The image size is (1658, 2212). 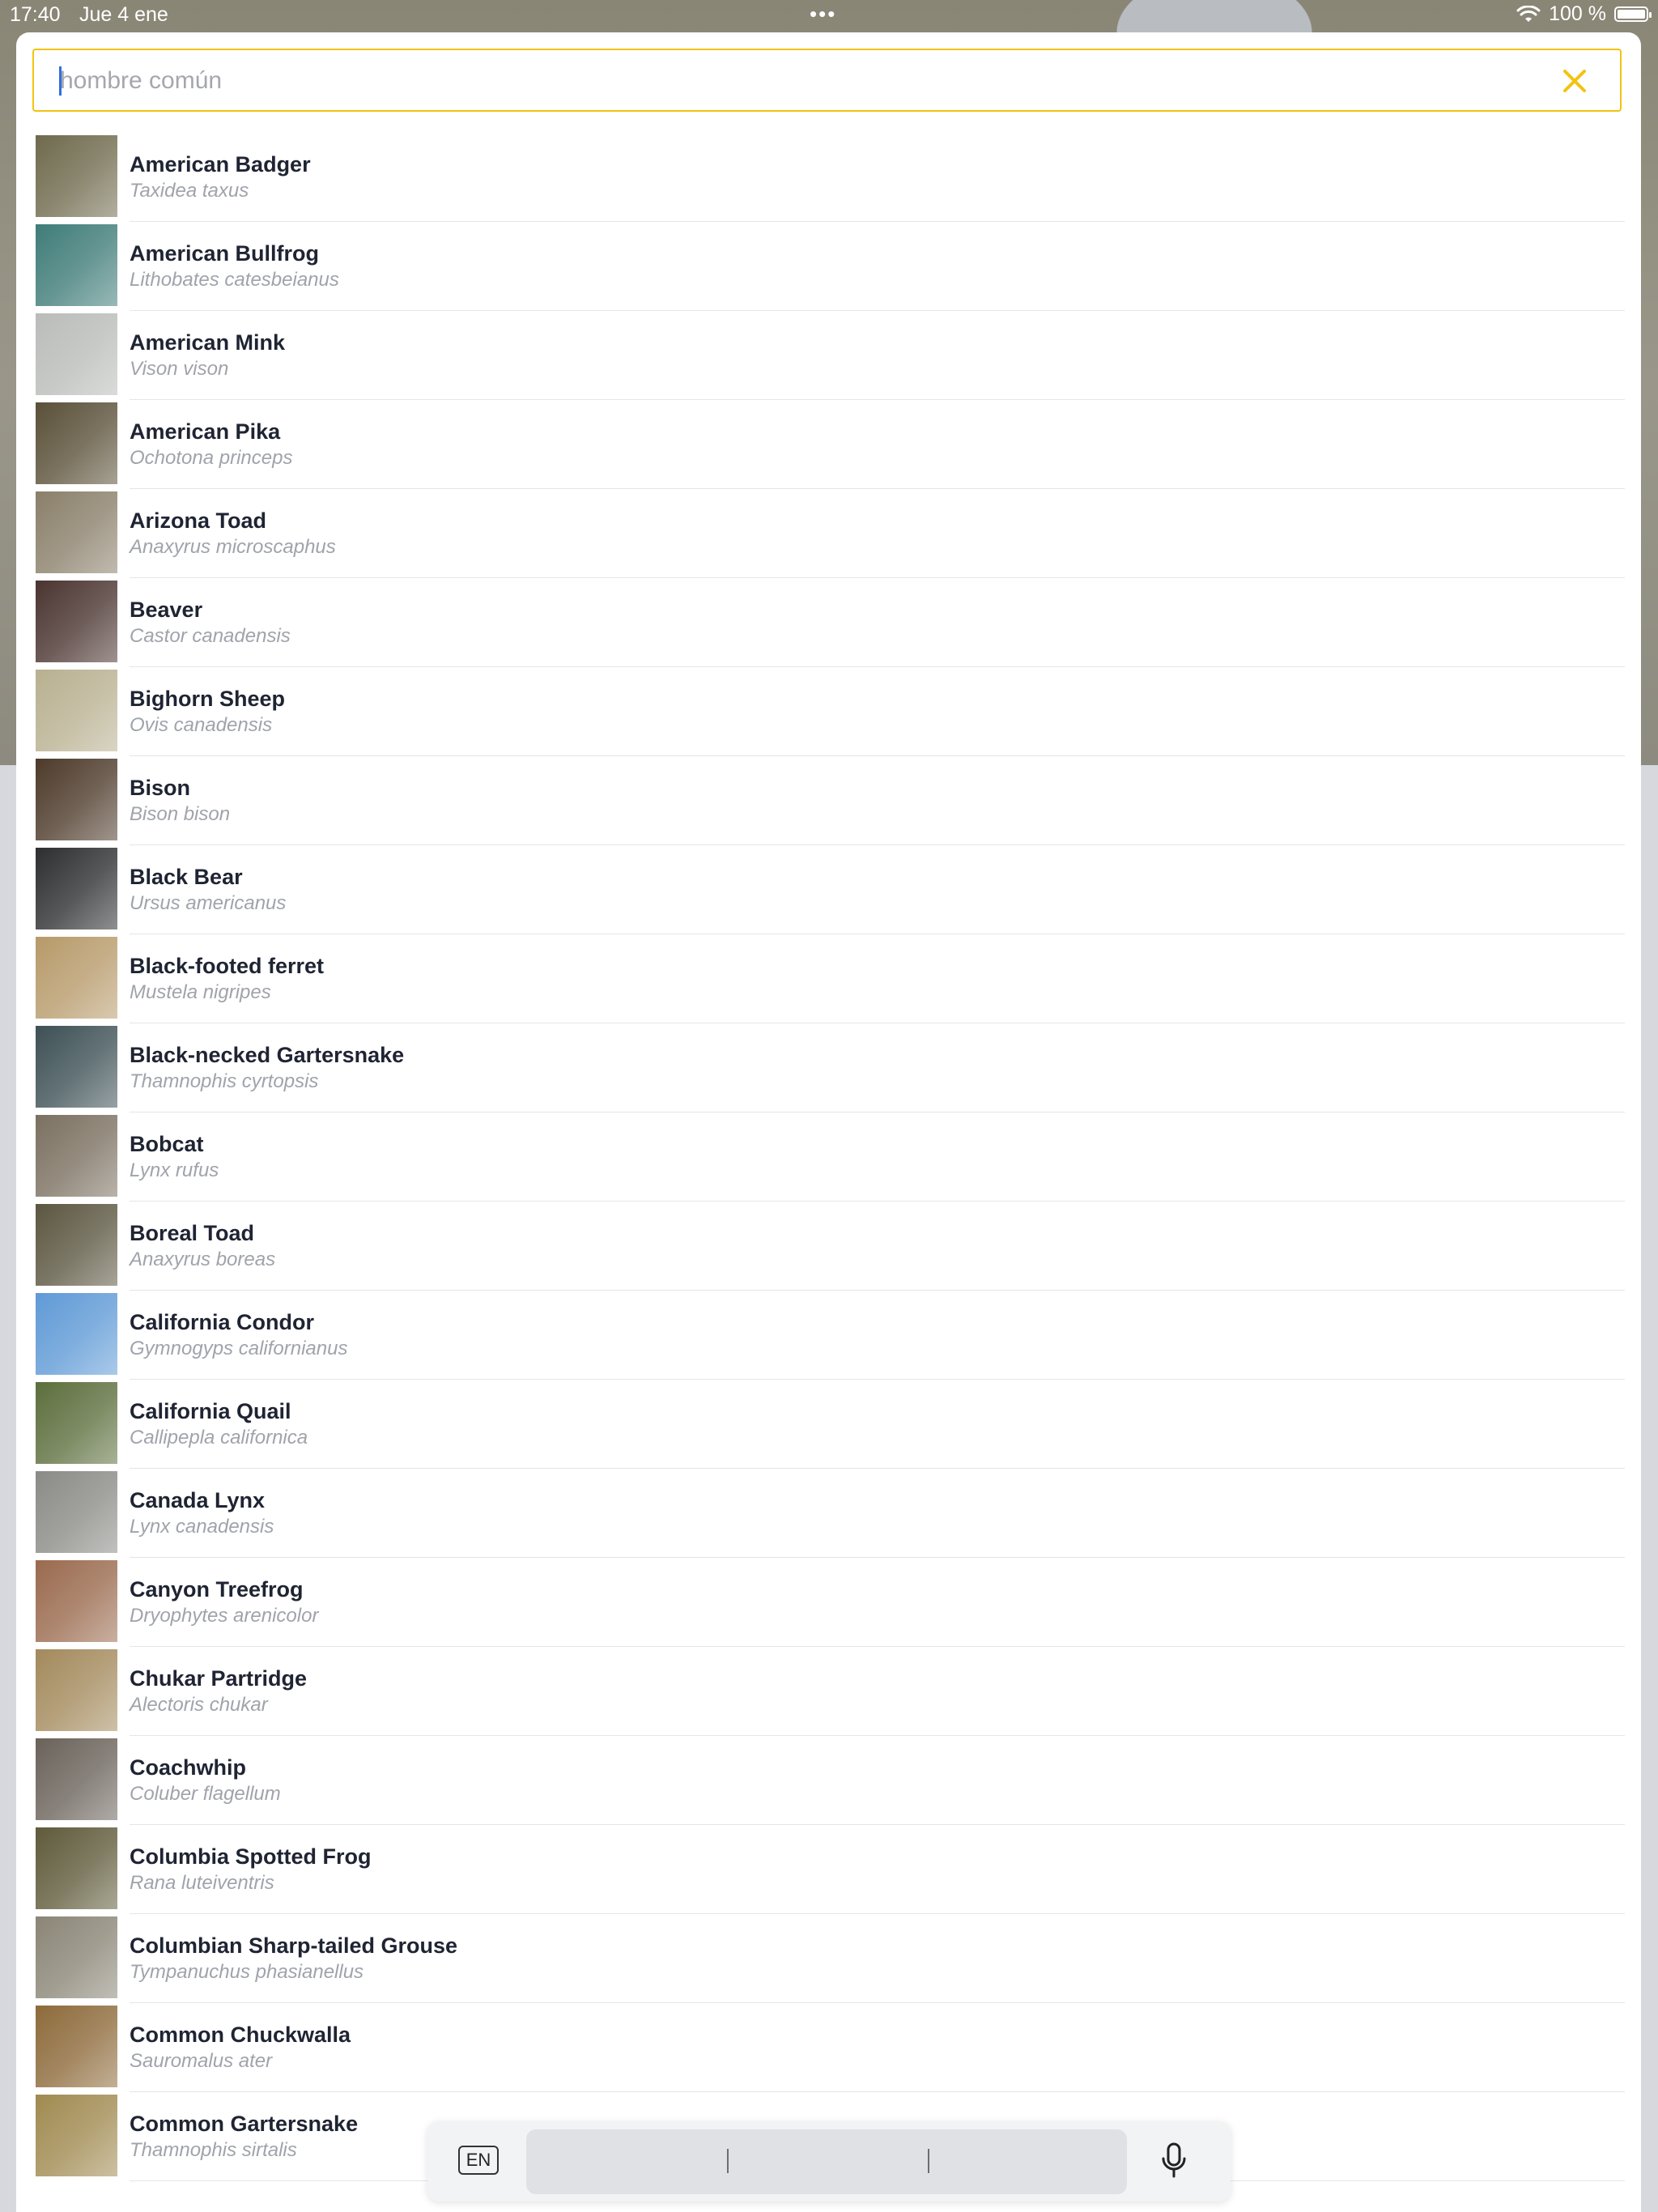 What do you see at coordinates (244, 2124) in the screenshot?
I see `species-common-name: Common Gartersnake` at bounding box center [244, 2124].